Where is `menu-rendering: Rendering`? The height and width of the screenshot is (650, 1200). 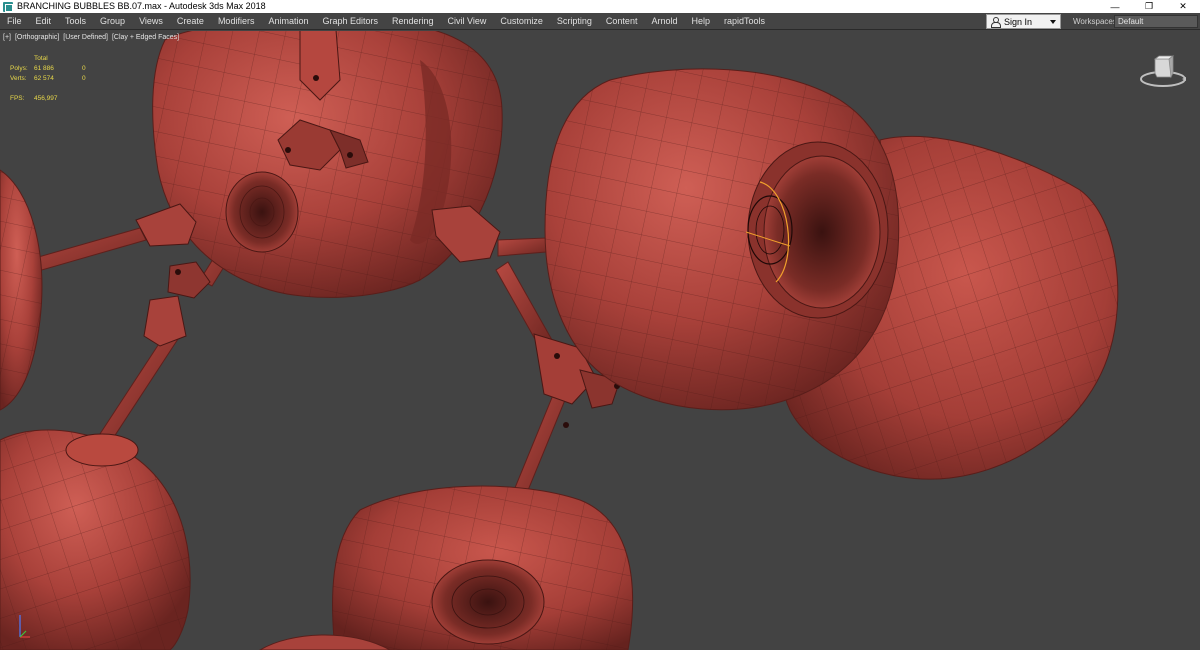
menu-rendering: Rendering is located at coordinates (413, 21).